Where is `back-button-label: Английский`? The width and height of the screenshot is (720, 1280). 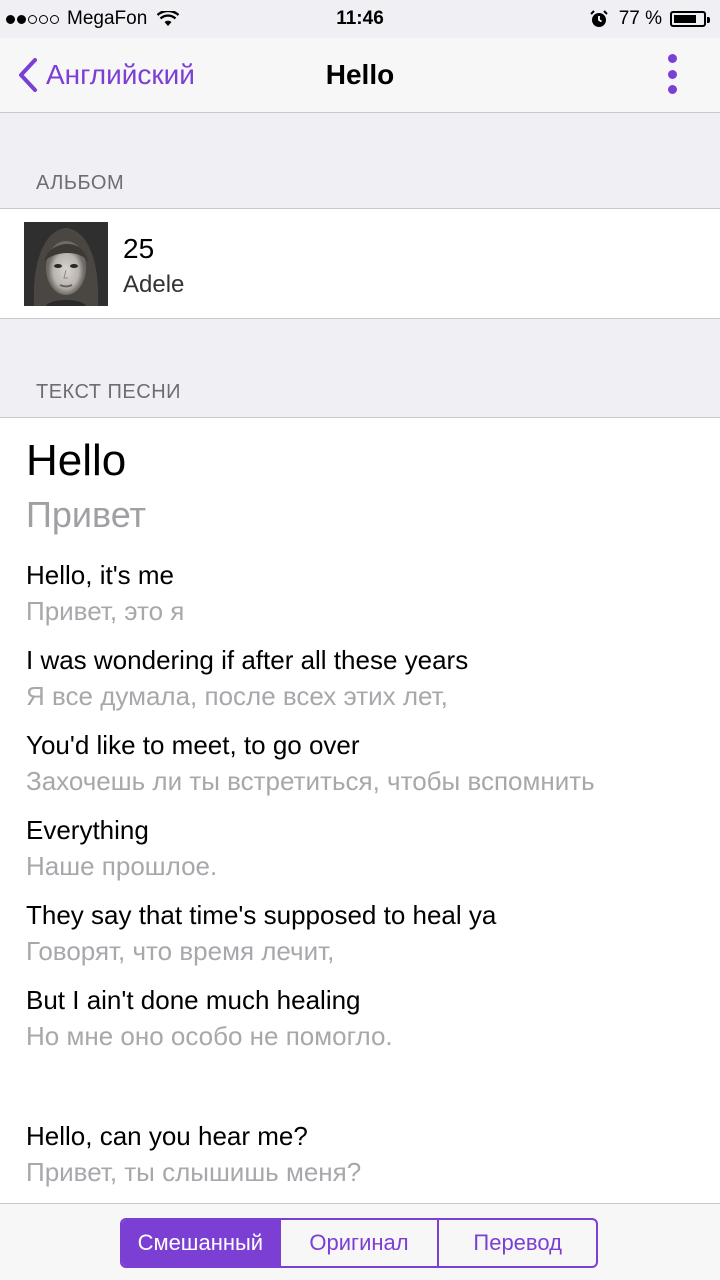
back-button-label: Английский is located at coordinates (120, 74).